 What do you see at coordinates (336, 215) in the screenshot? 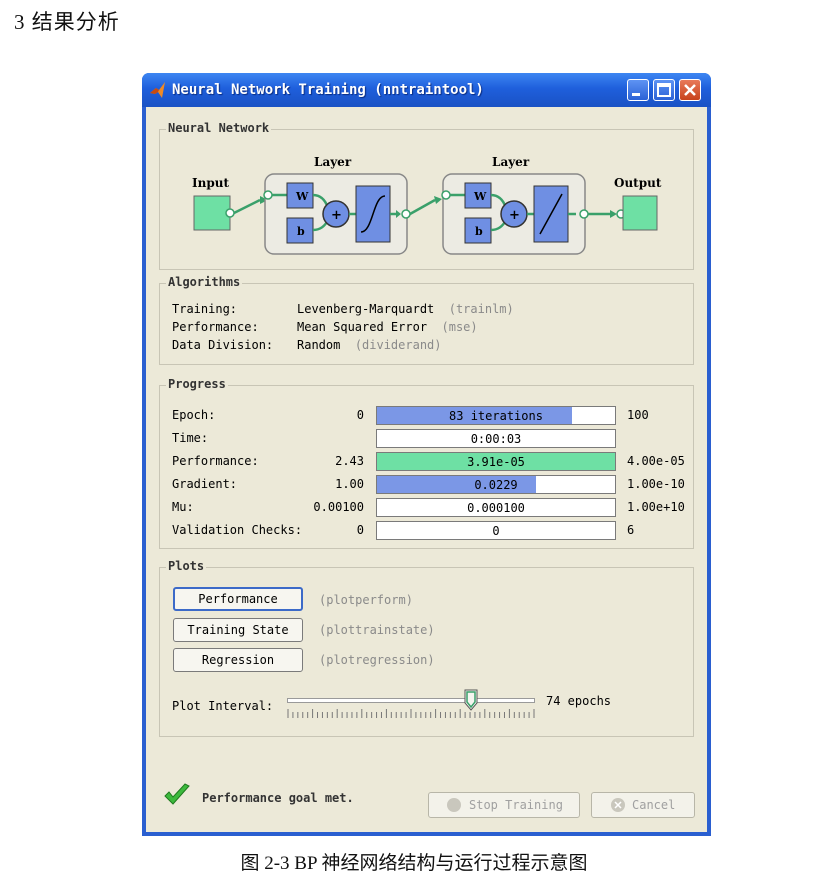
I see `layer1-sum-label: +` at bounding box center [336, 215].